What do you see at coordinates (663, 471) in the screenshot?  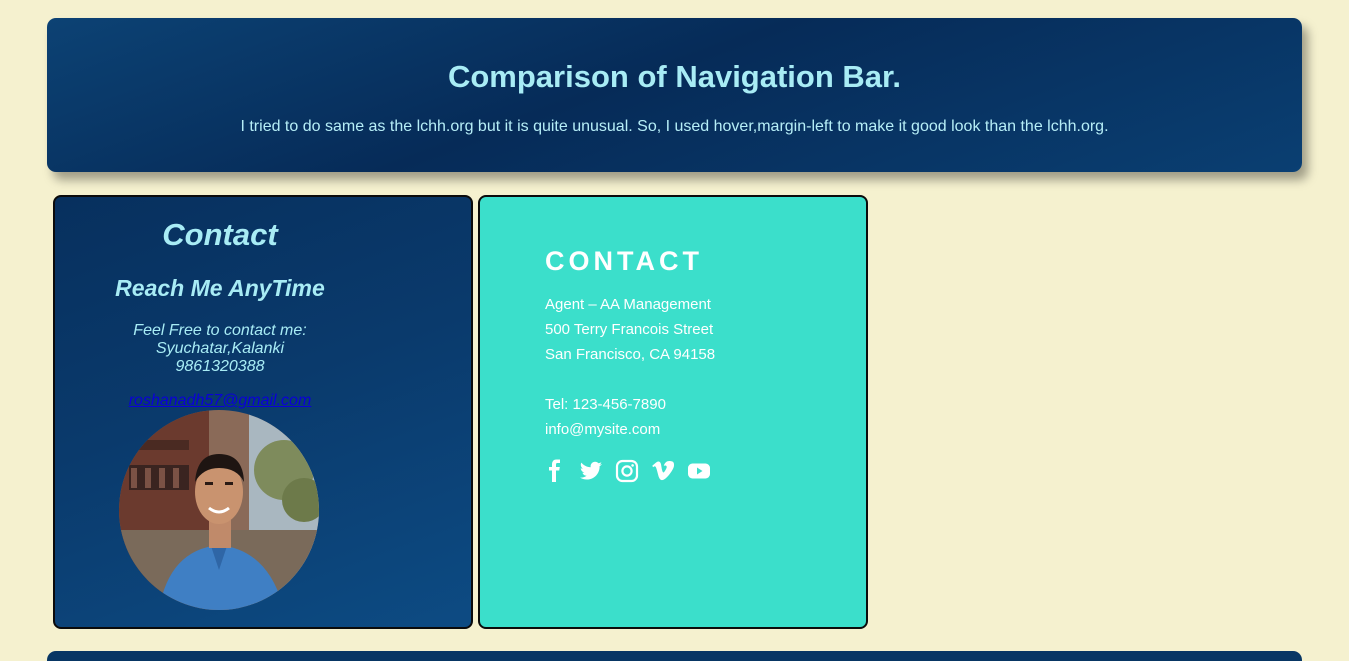 I see `vimeo-icon` at bounding box center [663, 471].